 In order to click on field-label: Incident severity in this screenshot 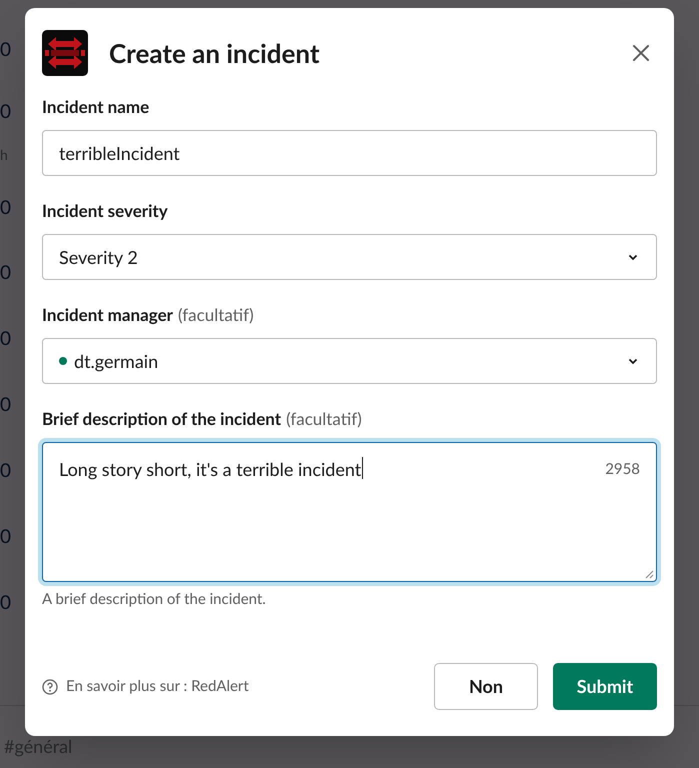, I will do `click(105, 211)`.